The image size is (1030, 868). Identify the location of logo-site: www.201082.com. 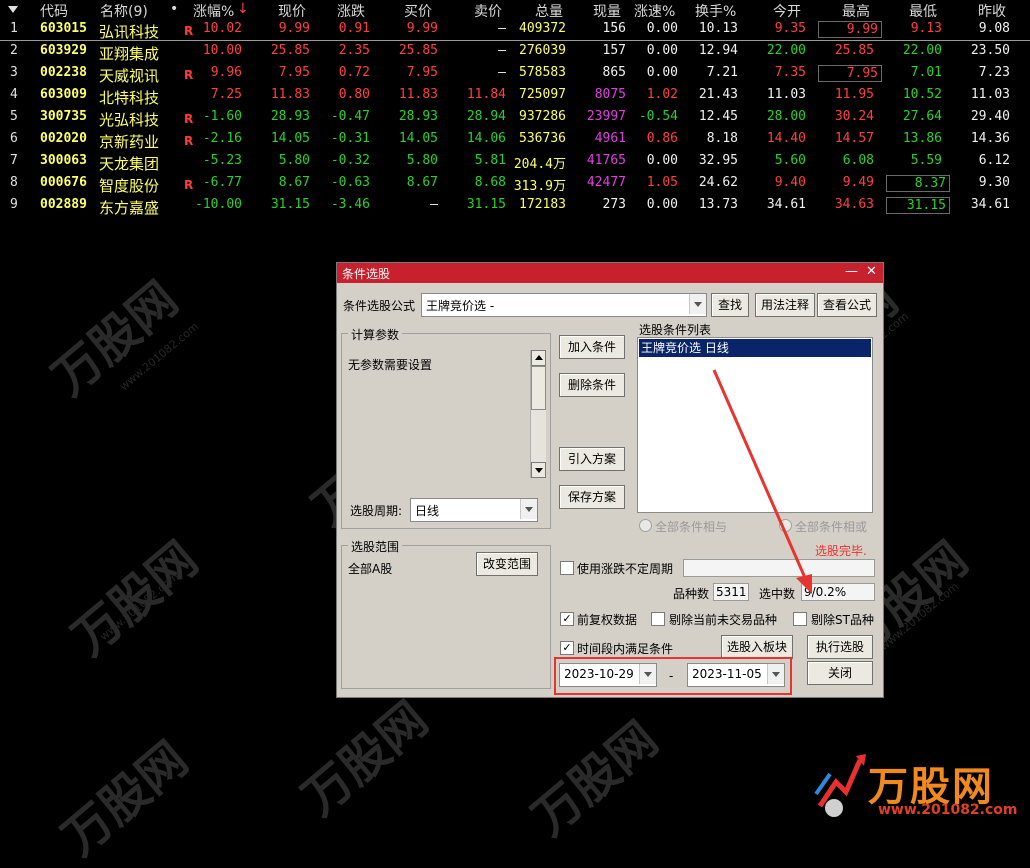
(948, 810).